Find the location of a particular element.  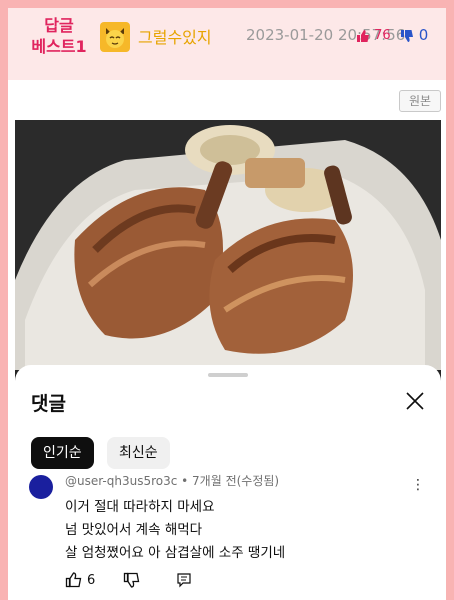

comment-line-3: 살 엄청쪘어요 아 삼겹살에 소주 땡기네 is located at coordinates (175, 553).